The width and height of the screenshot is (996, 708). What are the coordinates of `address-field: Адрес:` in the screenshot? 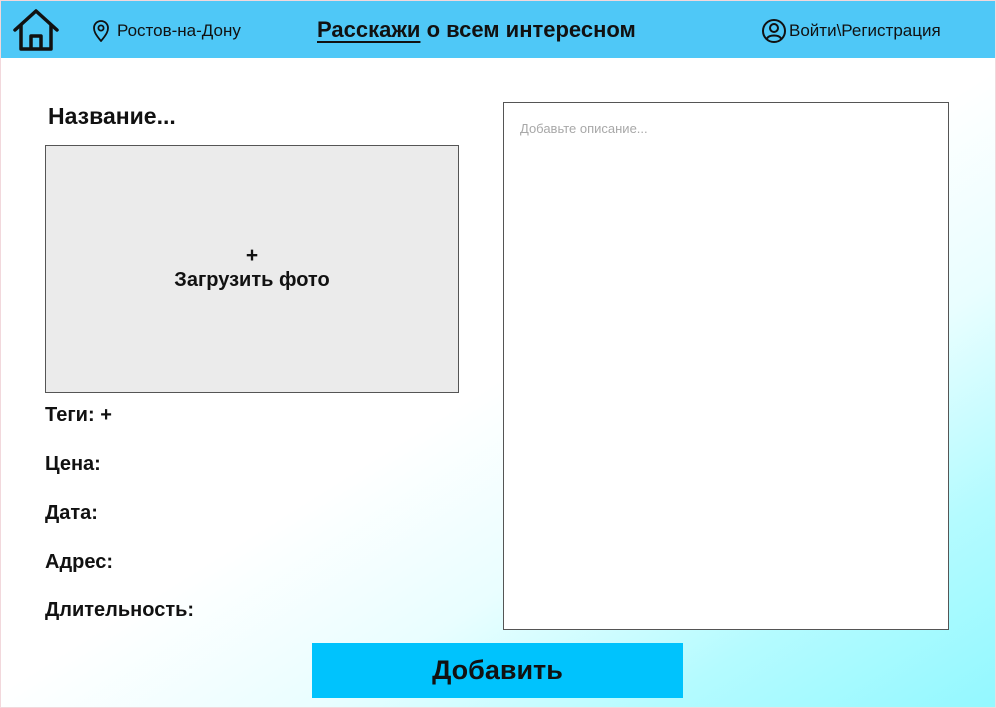 It's located at (79, 562).